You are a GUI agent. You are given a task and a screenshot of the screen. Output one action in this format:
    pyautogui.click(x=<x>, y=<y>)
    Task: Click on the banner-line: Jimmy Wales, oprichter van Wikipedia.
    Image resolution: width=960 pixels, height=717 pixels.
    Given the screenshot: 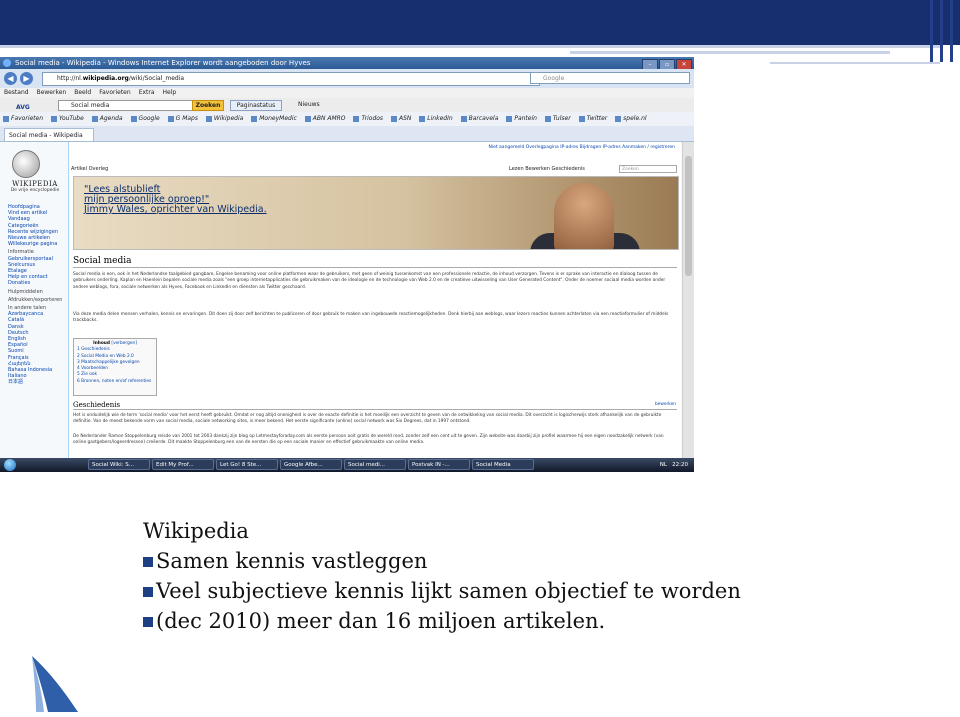 What is the action you would take?
    pyautogui.click(x=175, y=209)
    